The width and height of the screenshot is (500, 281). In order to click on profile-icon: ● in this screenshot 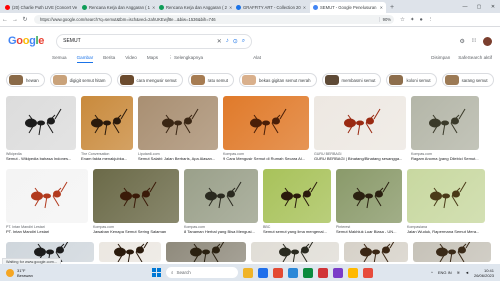, I will do `click(421, 20)`.